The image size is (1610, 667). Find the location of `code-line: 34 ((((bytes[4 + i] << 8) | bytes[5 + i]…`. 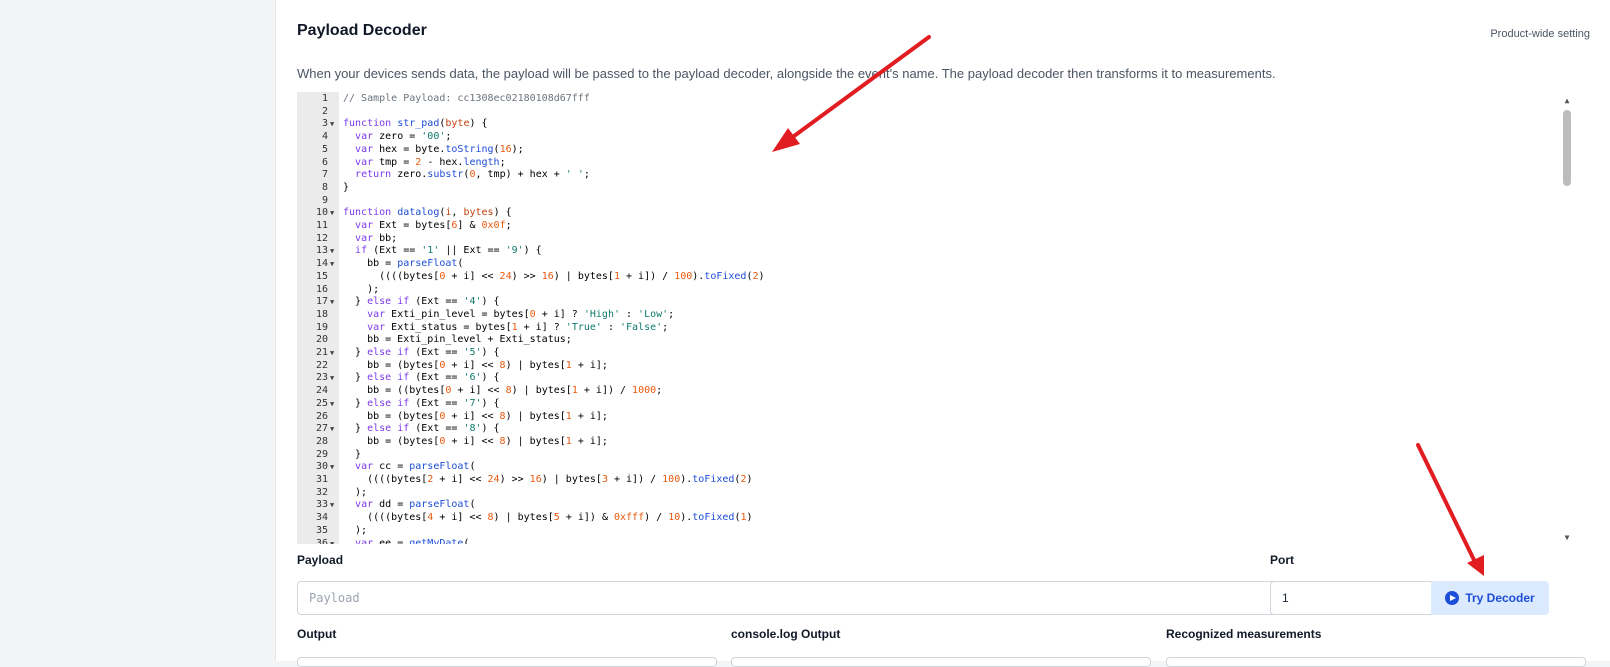

code-line: 34 ((((bytes[4 + i] << 8) | bytes[5 + i]… is located at coordinates (935, 518).